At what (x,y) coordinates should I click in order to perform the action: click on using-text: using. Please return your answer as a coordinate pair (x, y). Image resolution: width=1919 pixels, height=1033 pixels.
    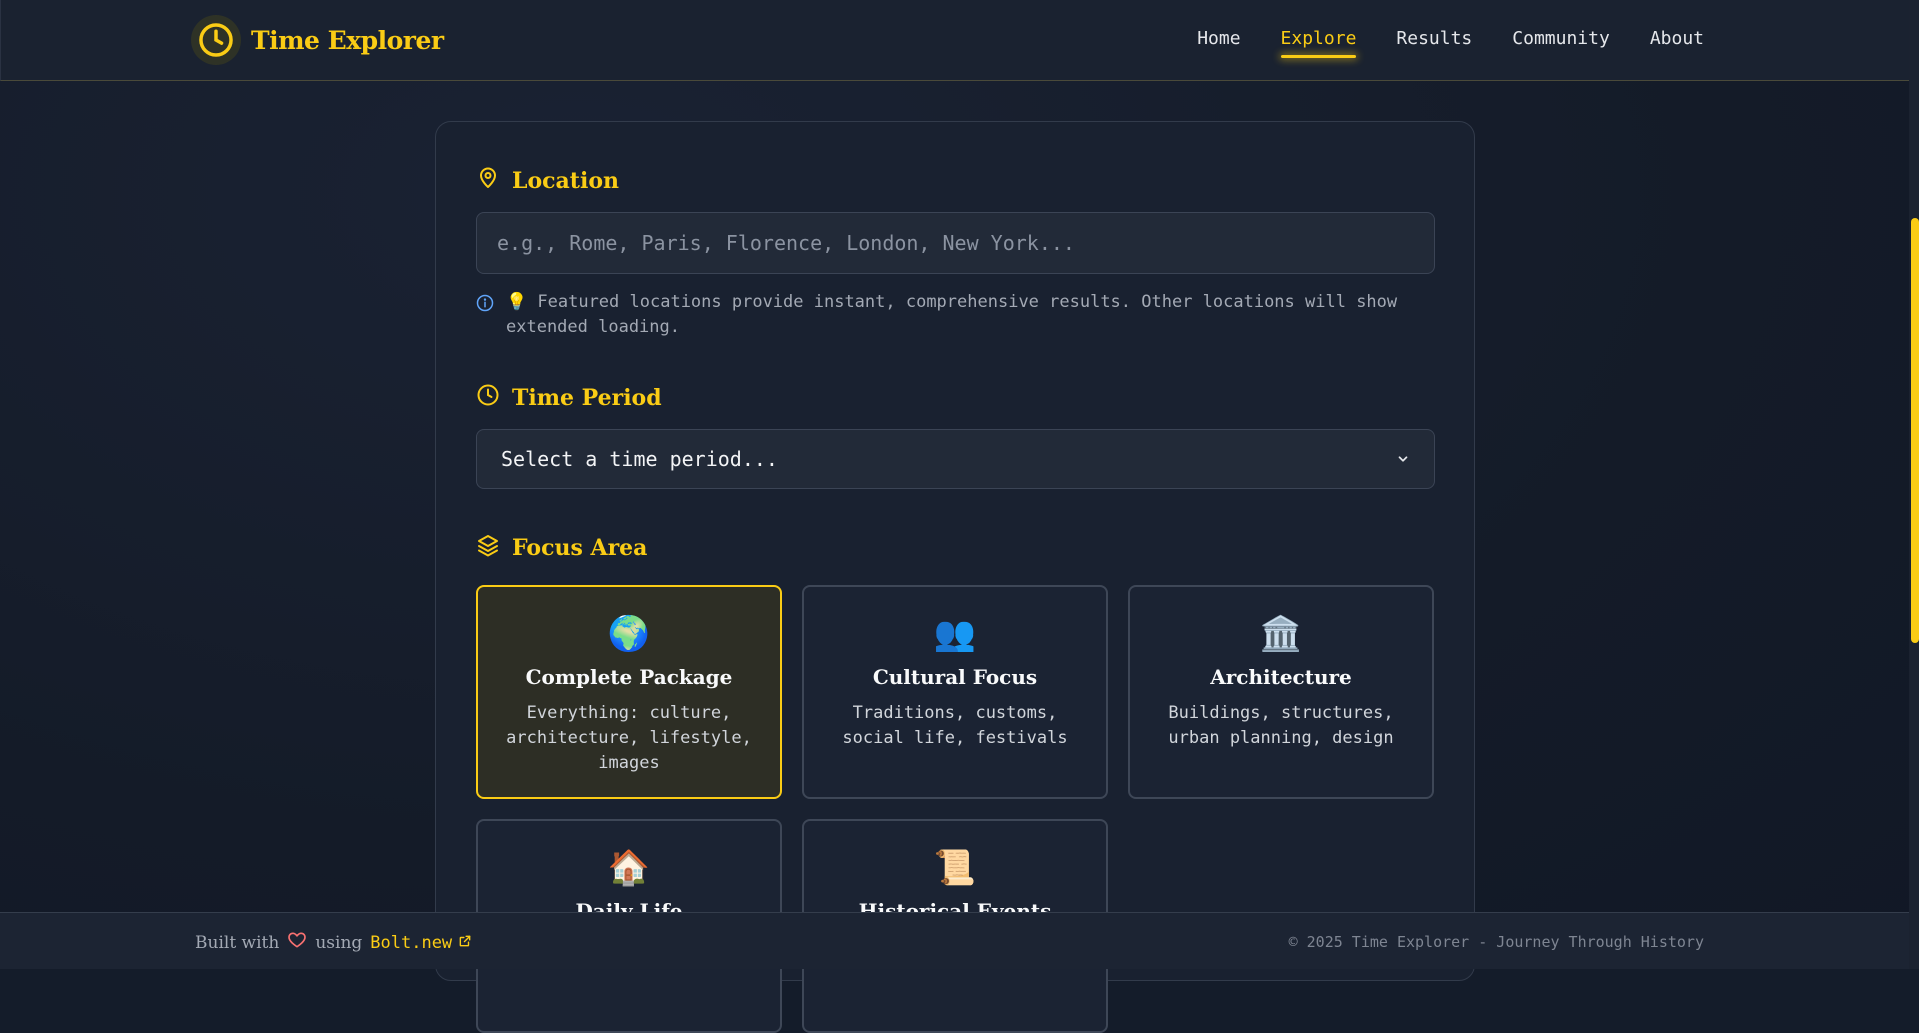
    Looking at the image, I should click on (339, 942).